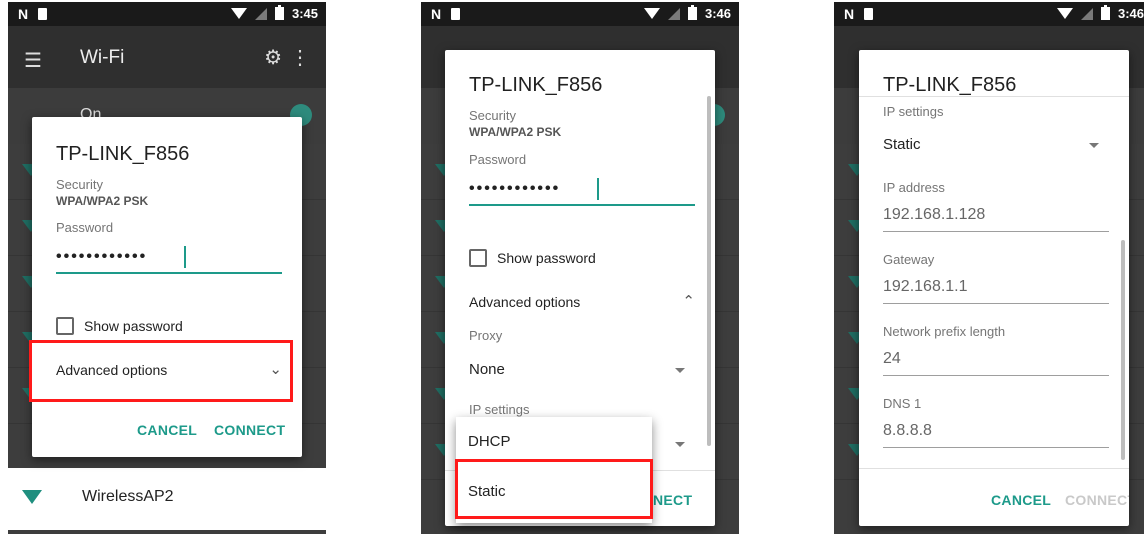 The image size is (1144, 534). Describe the element at coordinates (300, 57) in the screenshot. I see `more-icon: ⋮` at that location.